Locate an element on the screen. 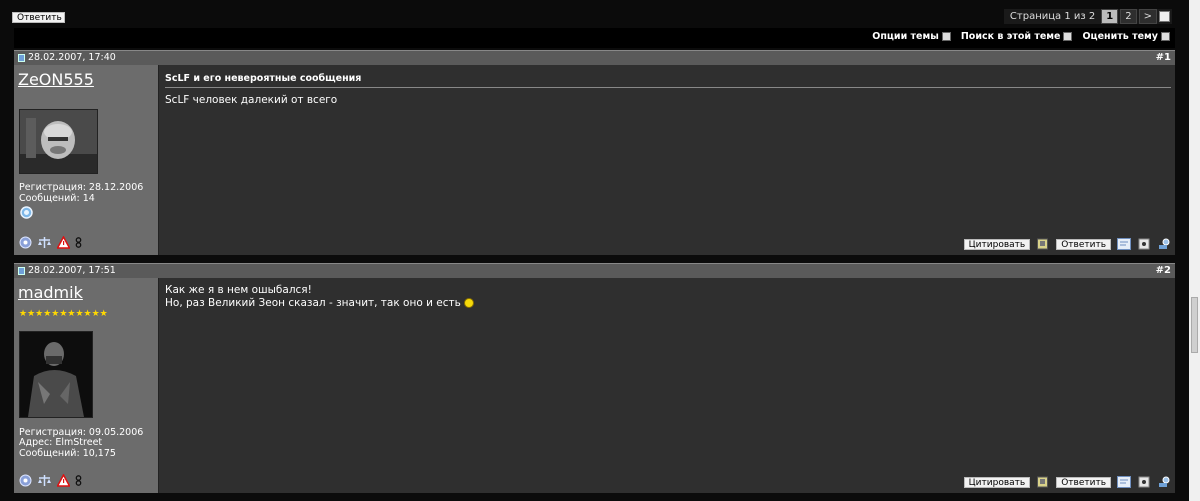 This screenshot has height=501, width=1200. page-link-2: 2 is located at coordinates (1128, 16).